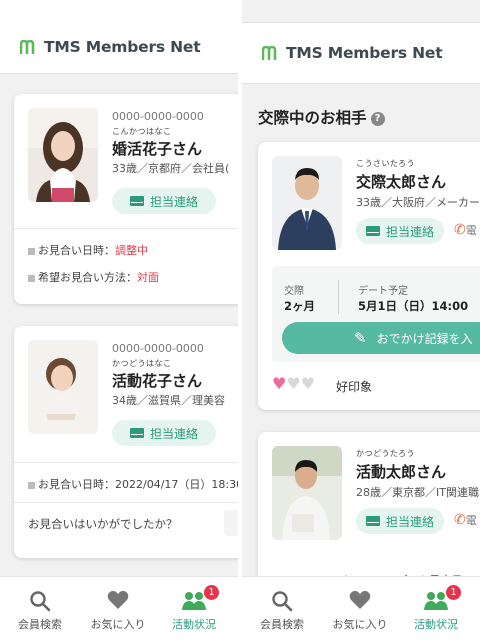  I want to click on answer-field, so click(231, 523).